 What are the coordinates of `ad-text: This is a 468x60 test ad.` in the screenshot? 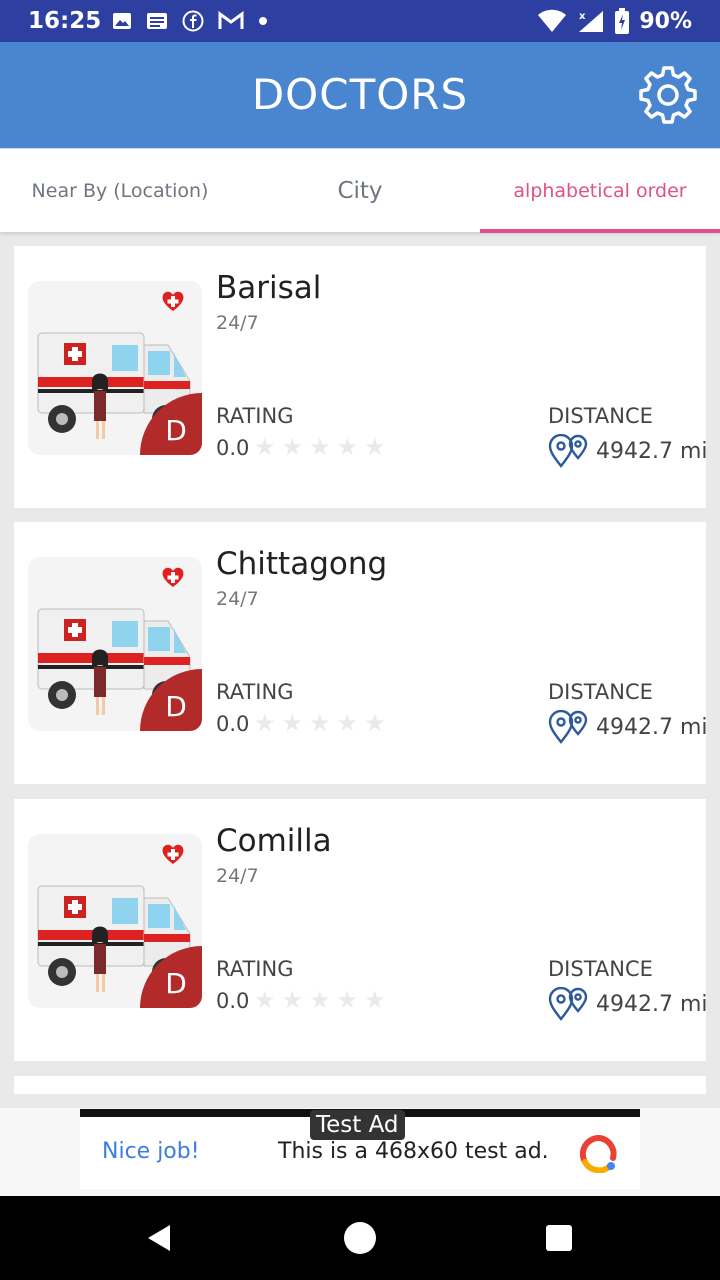 It's located at (413, 1151).